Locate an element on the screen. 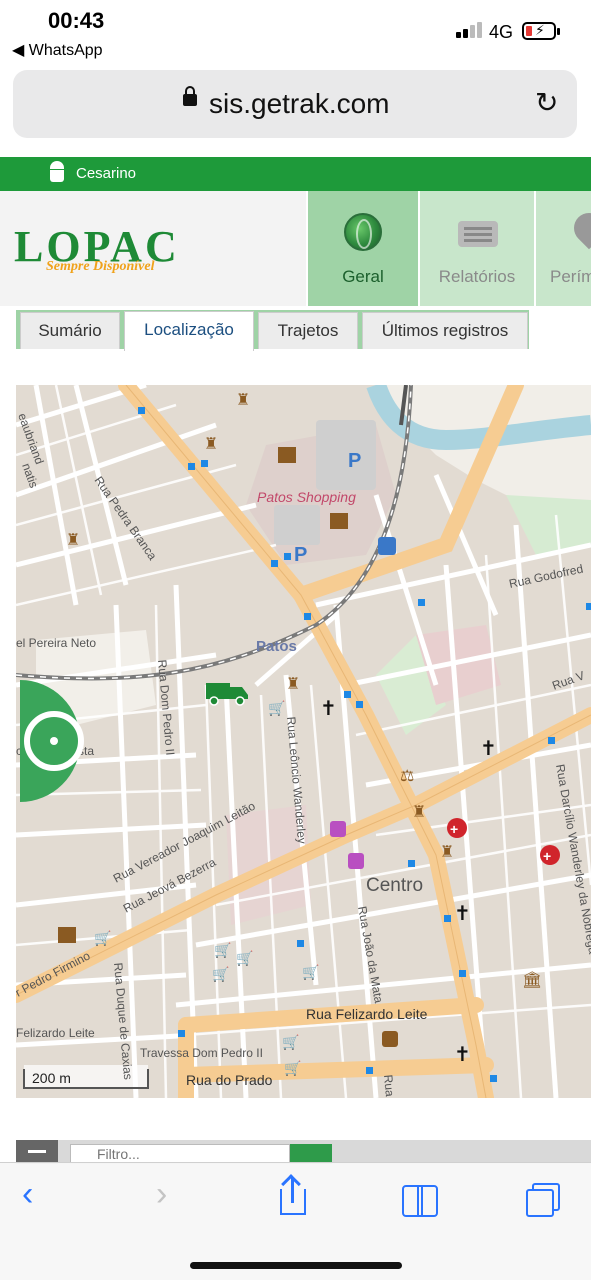  tab-trajetos: Trajetos is located at coordinates (308, 330).